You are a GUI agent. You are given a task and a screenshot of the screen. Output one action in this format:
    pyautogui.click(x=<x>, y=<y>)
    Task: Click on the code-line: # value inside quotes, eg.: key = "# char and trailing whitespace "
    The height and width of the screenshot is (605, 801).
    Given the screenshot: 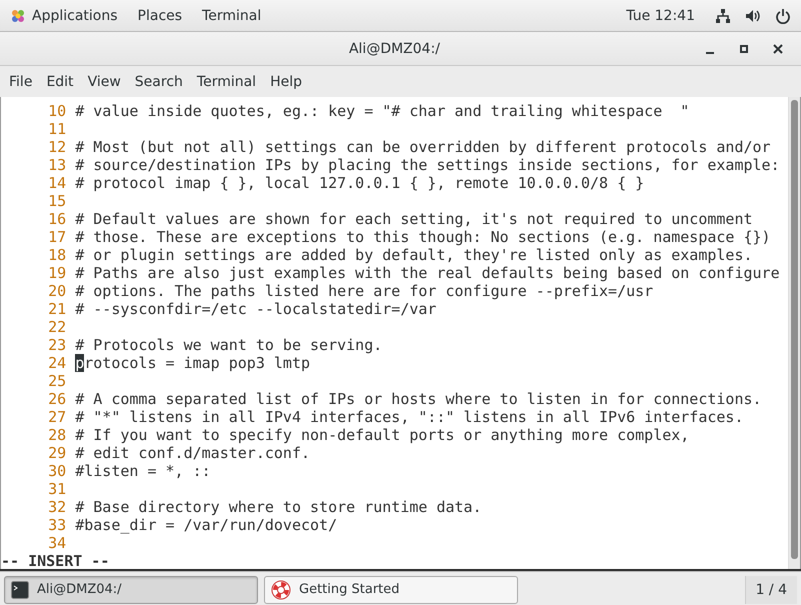 What is the action you would take?
    pyautogui.click(x=382, y=111)
    